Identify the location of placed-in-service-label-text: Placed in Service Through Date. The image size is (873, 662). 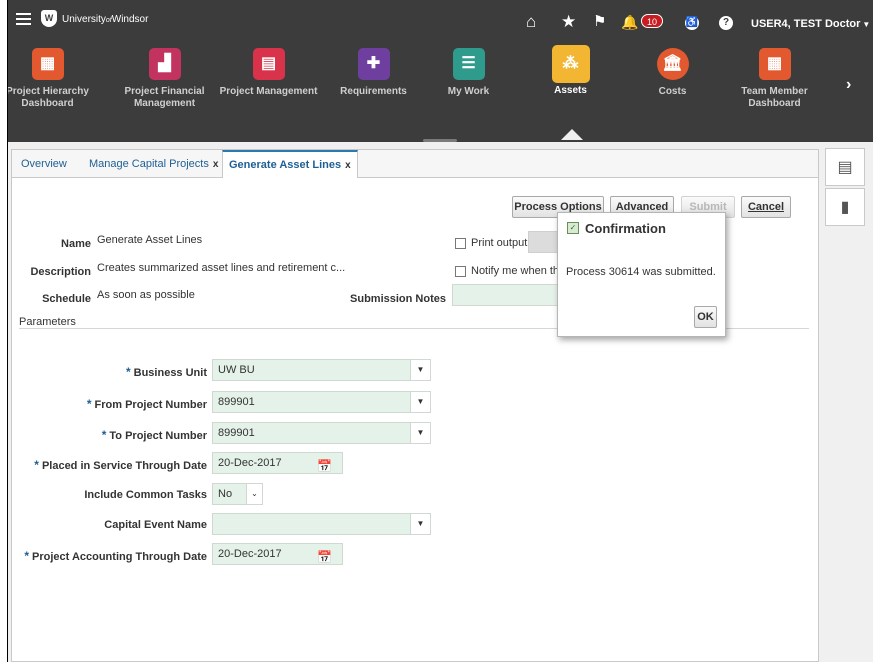
(124, 466).